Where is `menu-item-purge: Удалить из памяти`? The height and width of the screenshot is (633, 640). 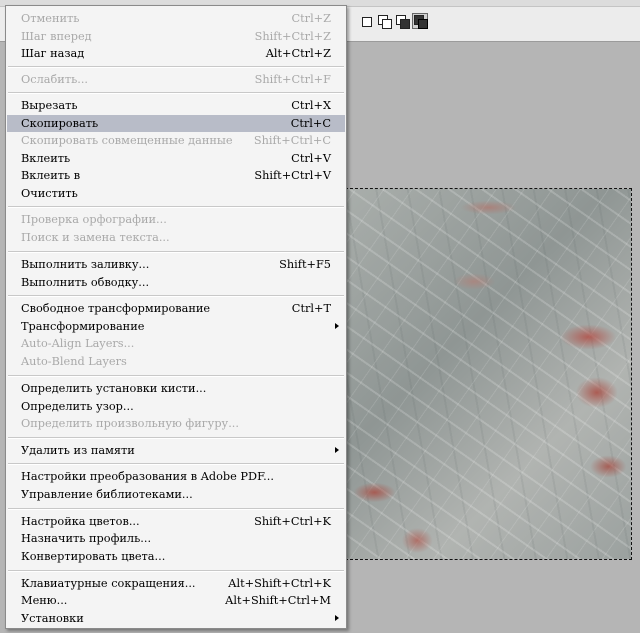
menu-item-purge: Удалить из памяти is located at coordinates (176, 450).